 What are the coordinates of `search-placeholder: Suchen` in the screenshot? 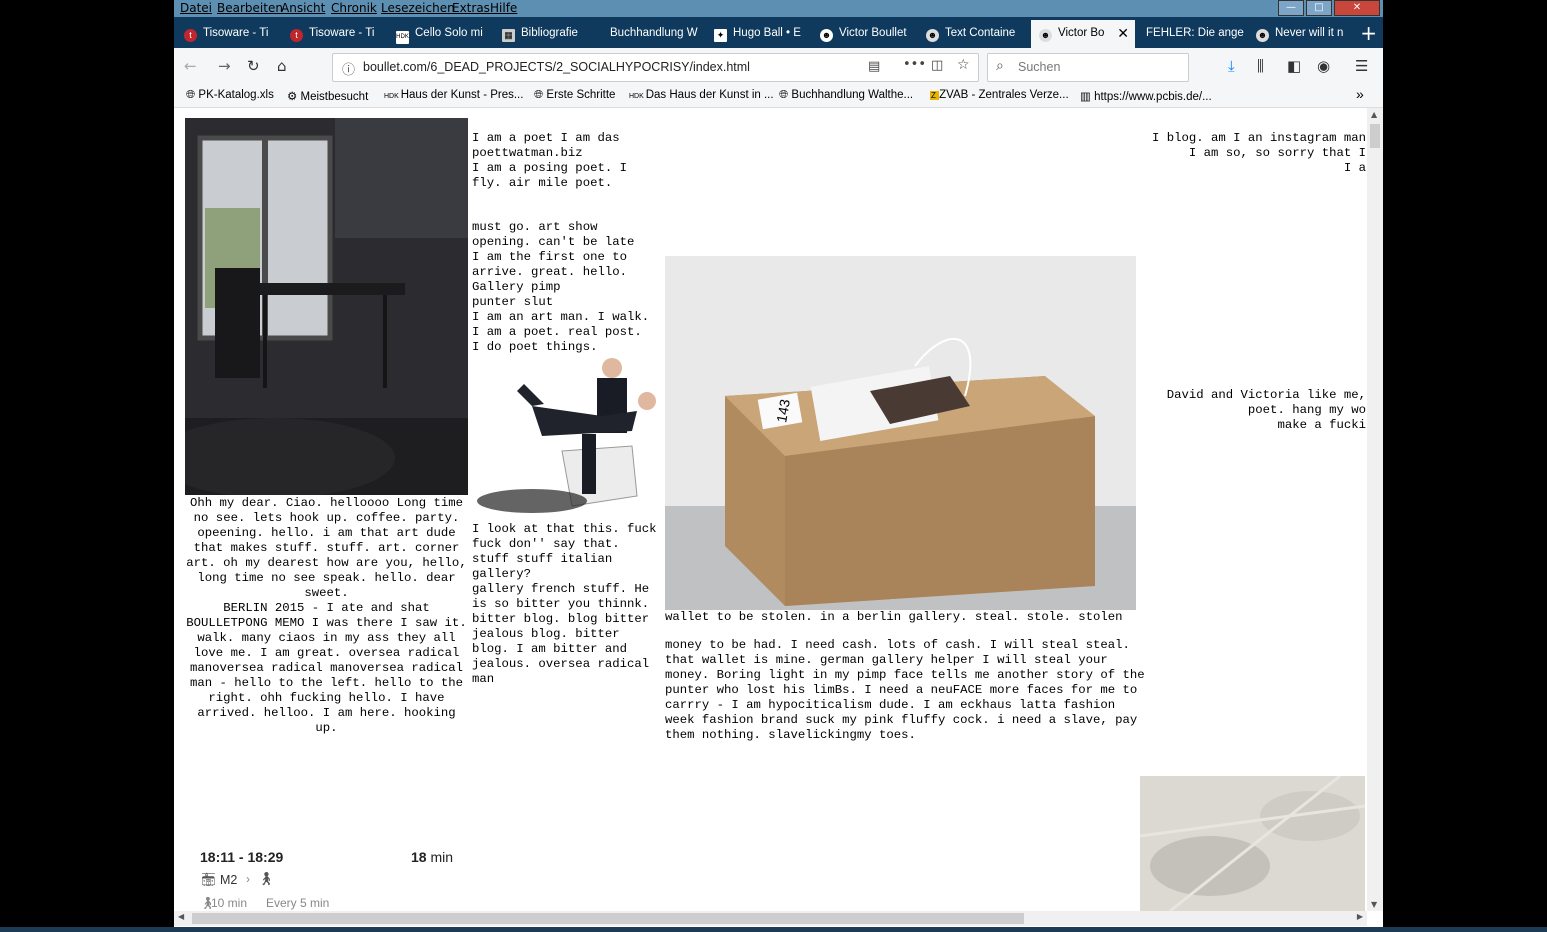 It's located at (1039, 67).